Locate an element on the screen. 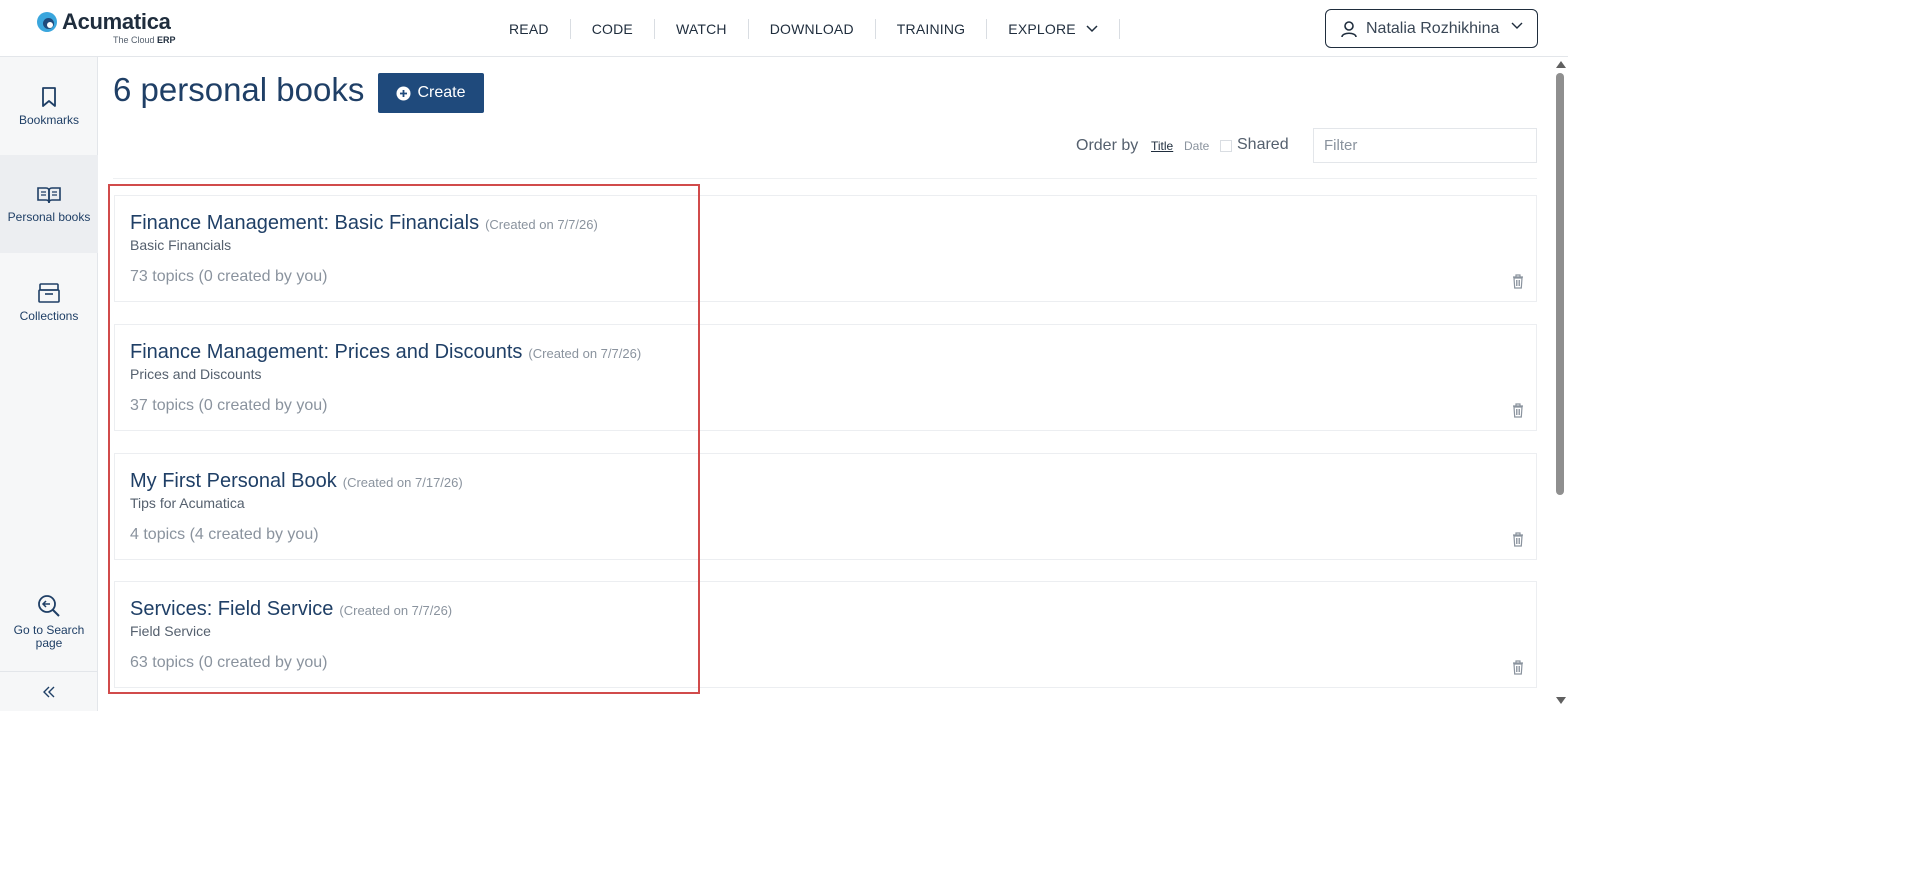 This screenshot has width=1920, height=869. filter-input is located at coordinates (1425, 145).